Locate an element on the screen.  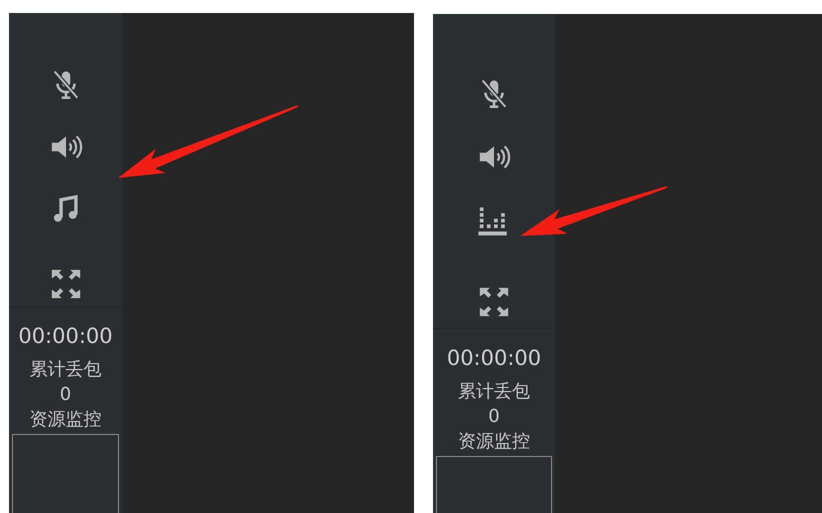
fullscreen-icon is located at coordinates (494, 302).